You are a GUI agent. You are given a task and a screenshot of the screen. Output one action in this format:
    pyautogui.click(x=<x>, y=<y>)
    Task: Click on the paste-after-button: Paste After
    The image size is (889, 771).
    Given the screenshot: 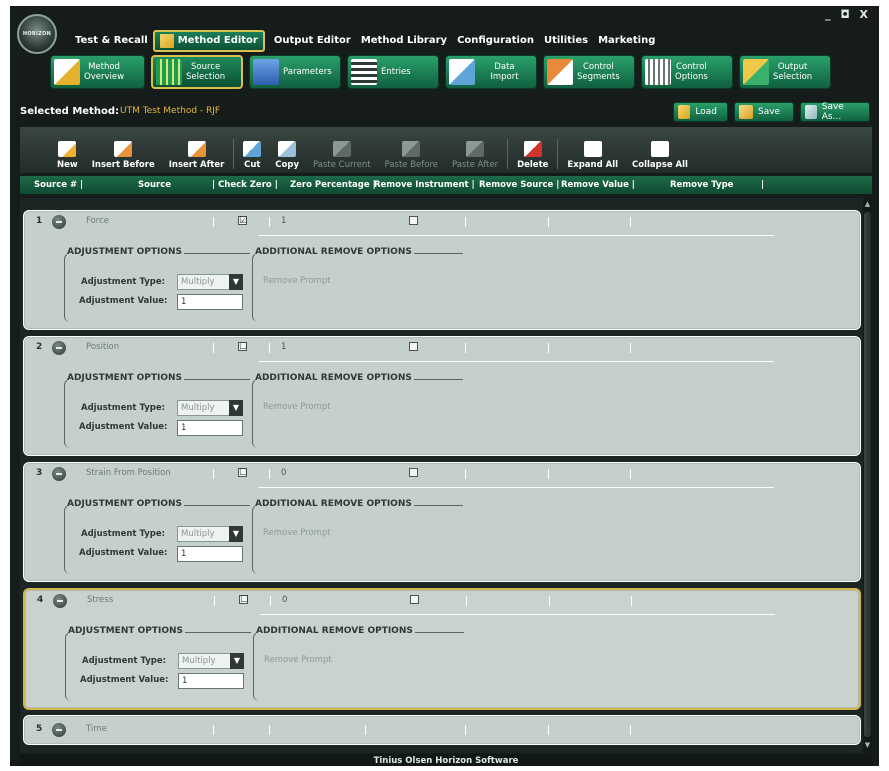 What is the action you would take?
    pyautogui.click(x=475, y=150)
    